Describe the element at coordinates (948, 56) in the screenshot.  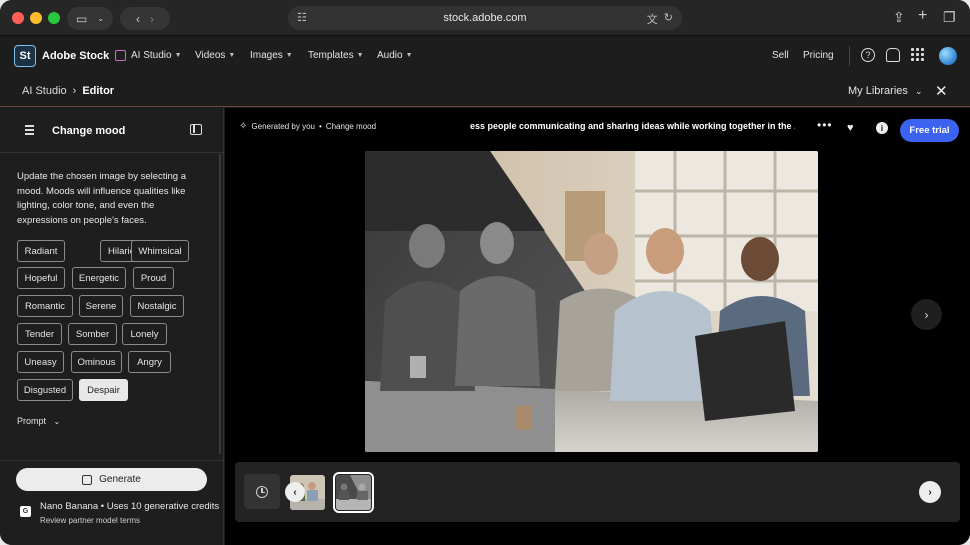
I see `user-avatar` at that location.